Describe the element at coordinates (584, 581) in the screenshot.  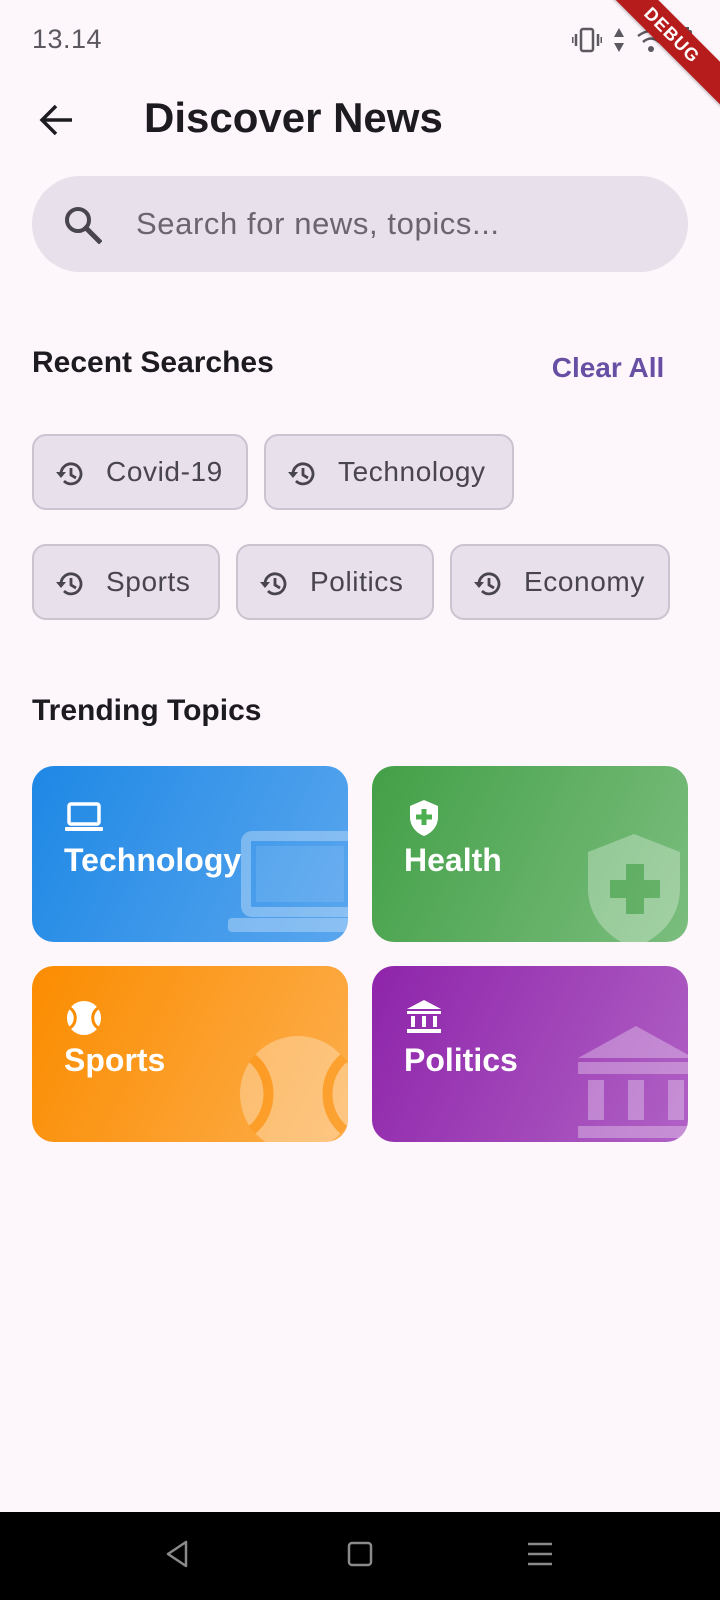
I see `chip-label: Economy` at that location.